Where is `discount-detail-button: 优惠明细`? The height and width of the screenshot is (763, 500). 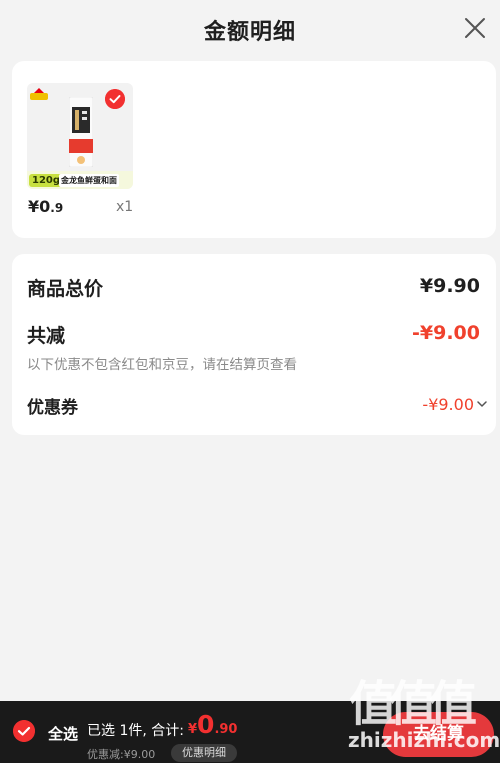 discount-detail-button: 优惠明细 is located at coordinates (204, 753).